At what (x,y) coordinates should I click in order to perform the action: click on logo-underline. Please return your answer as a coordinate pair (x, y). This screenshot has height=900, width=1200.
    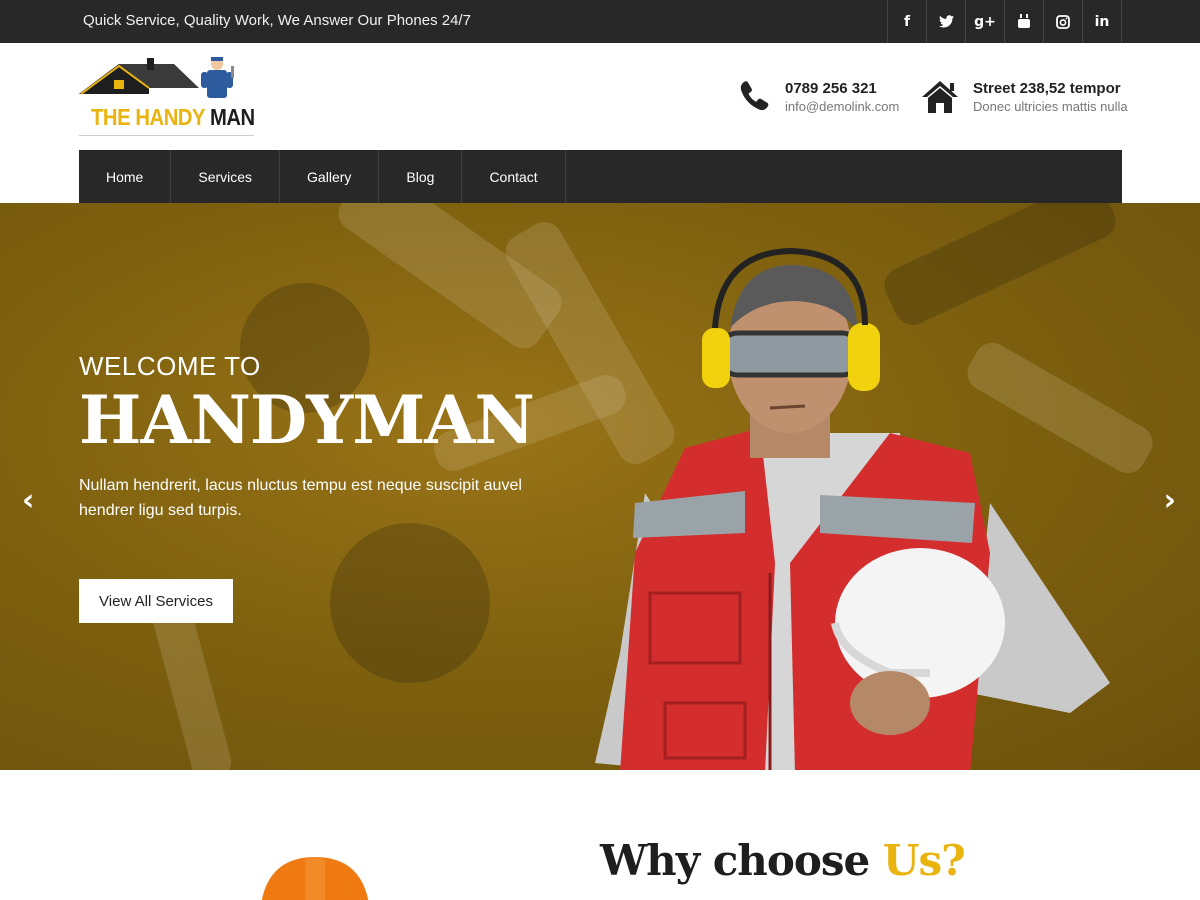
    Looking at the image, I should click on (166, 135).